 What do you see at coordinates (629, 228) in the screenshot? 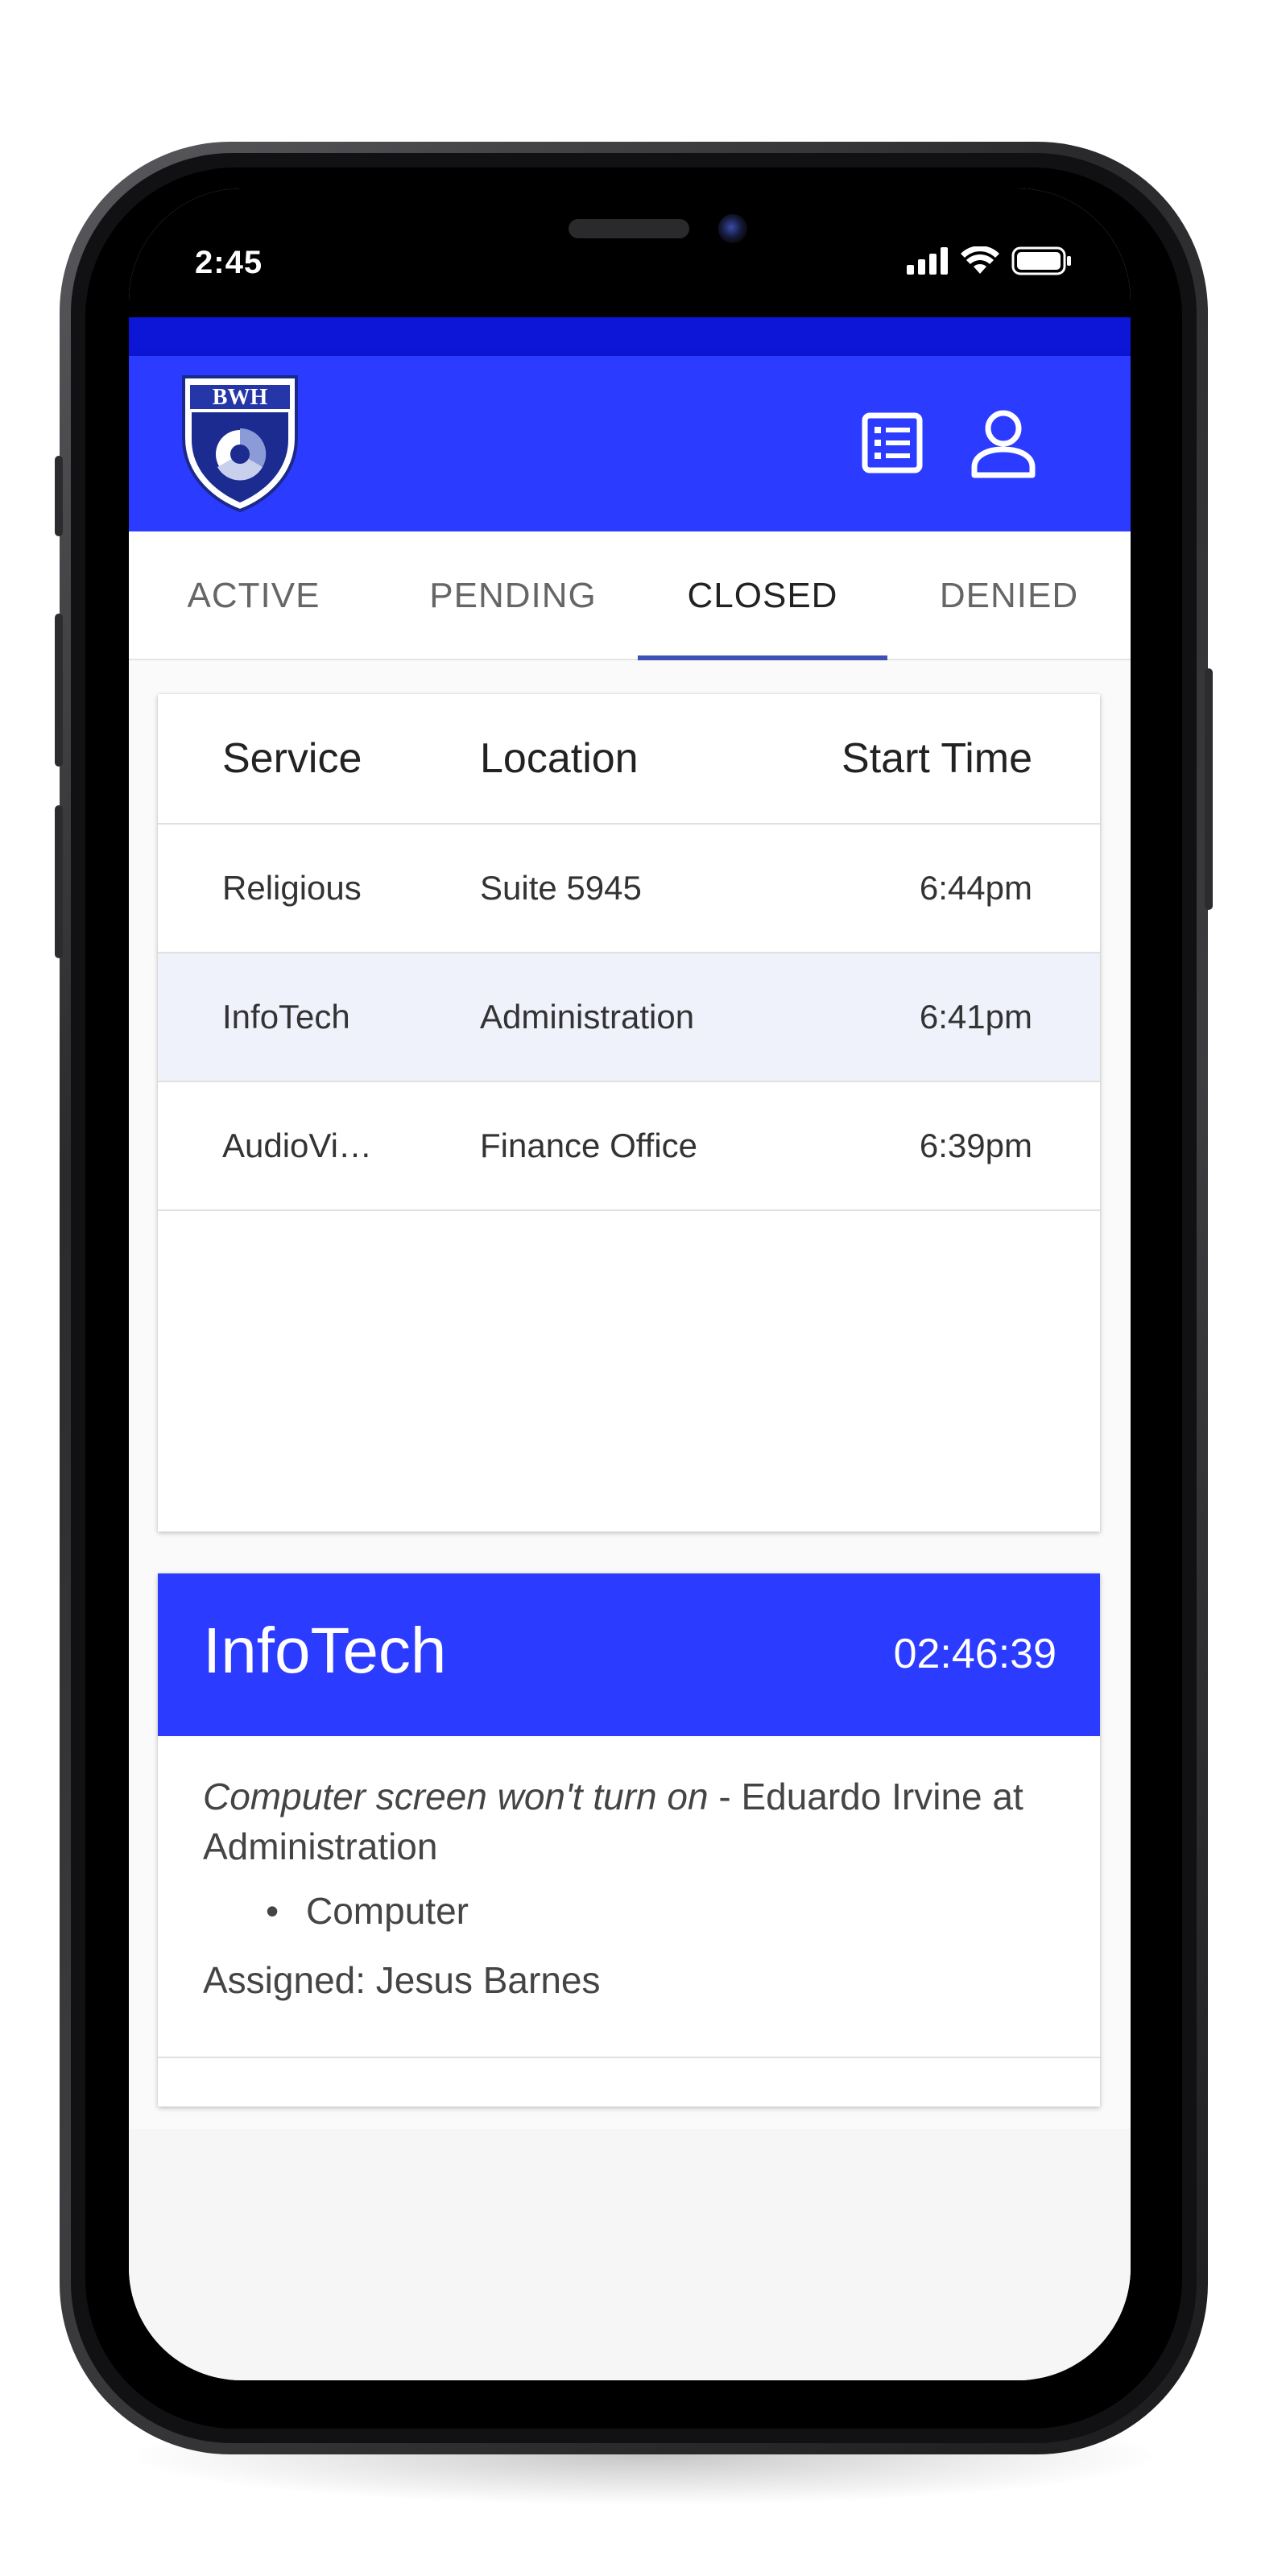
I see `speaker-grille` at bounding box center [629, 228].